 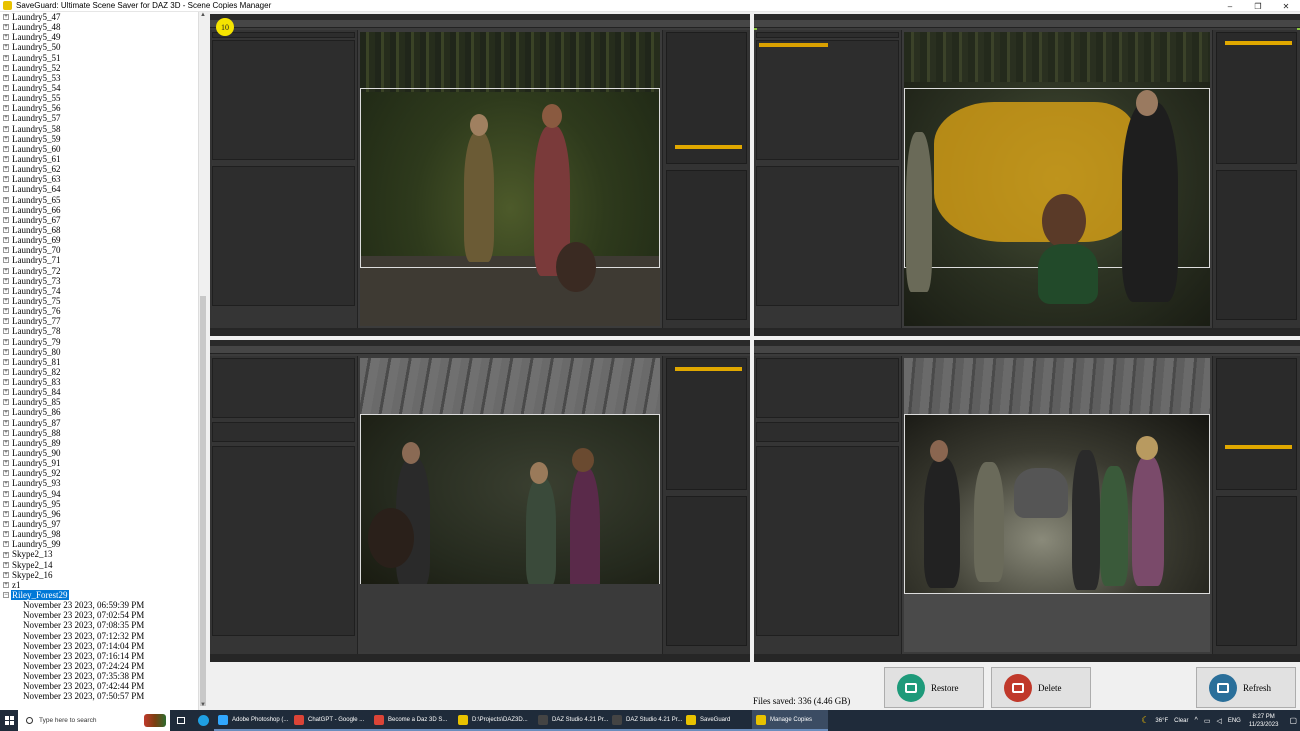 What do you see at coordinates (99, 260) in the screenshot?
I see `tree-item: + Laundry5_71` at bounding box center [99, 260].